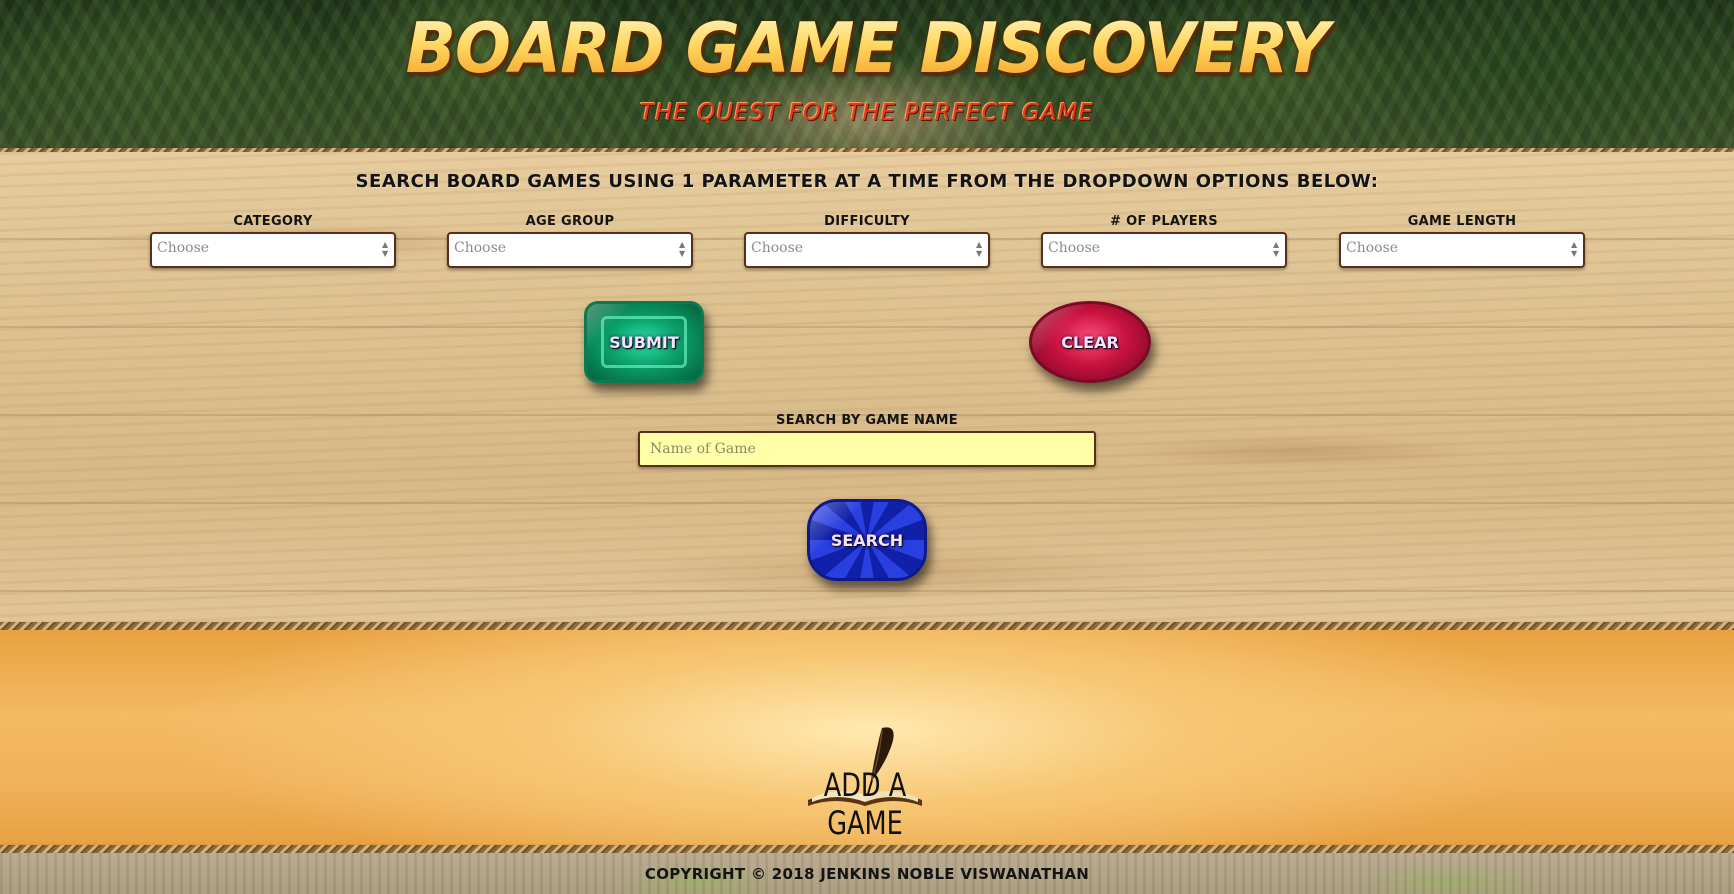  I want to click on game-name-input, so click(867, 449).